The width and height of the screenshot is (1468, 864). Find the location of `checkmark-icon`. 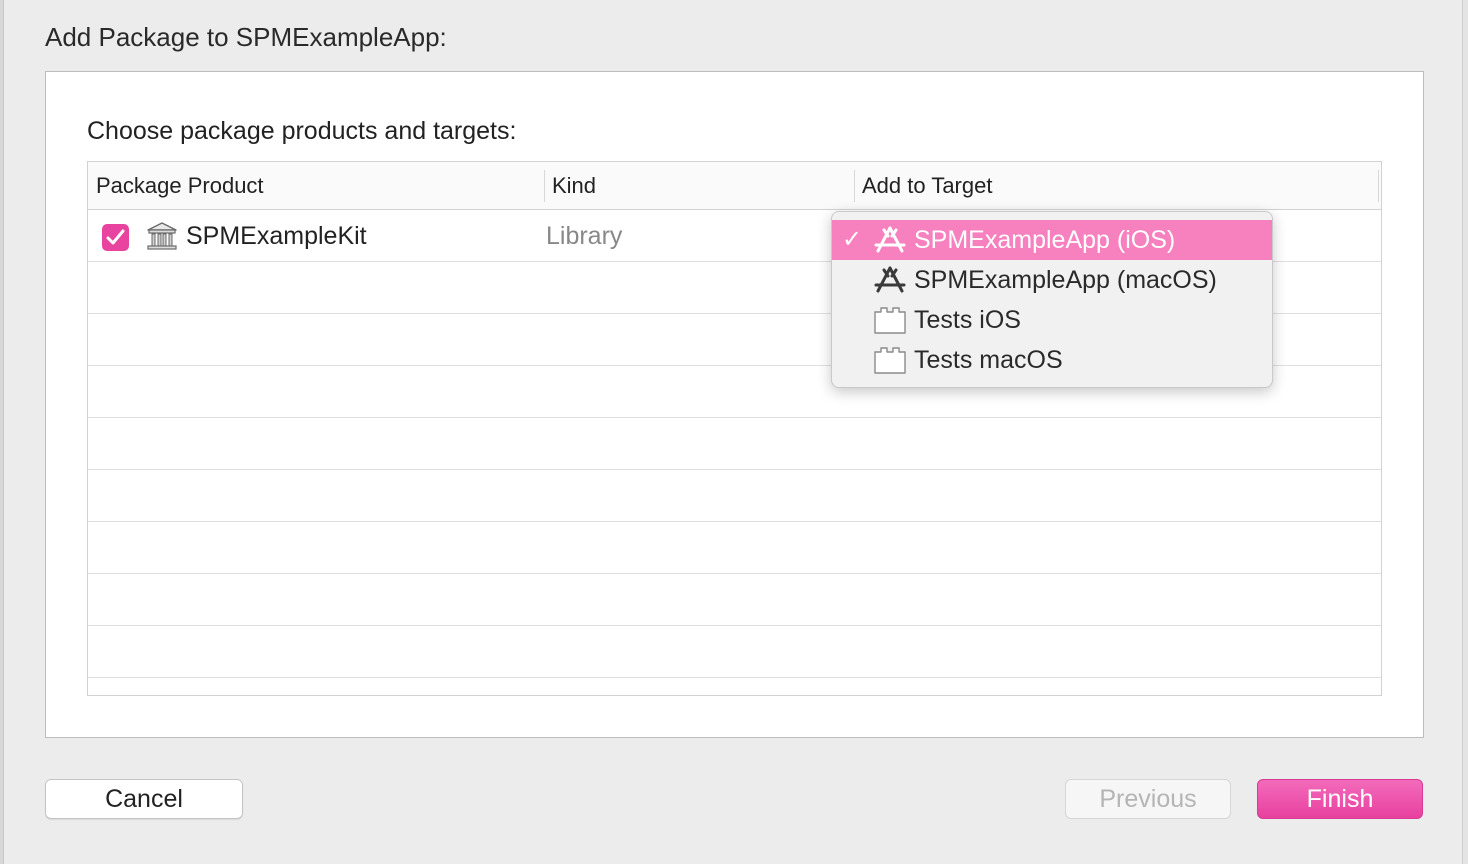

checkmark-icon is located at coordinates (115, 237).